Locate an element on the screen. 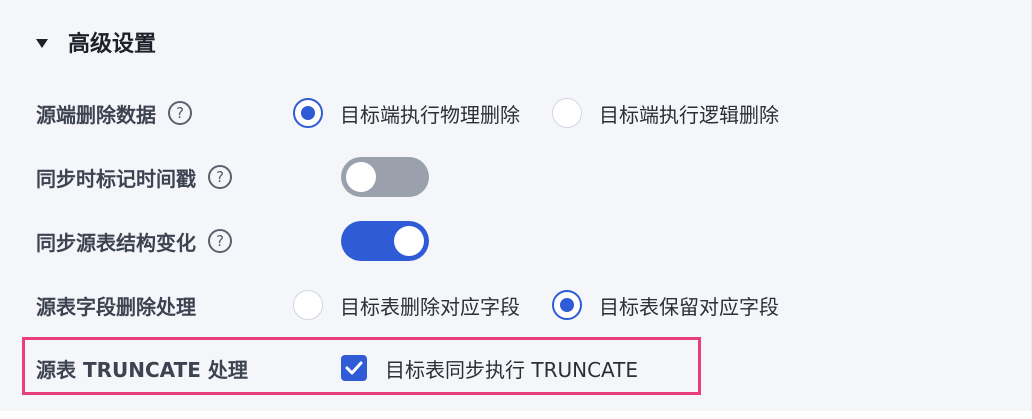 This screenshot has height=419, width=1032. check-icon is located at coordinates (354, 368).